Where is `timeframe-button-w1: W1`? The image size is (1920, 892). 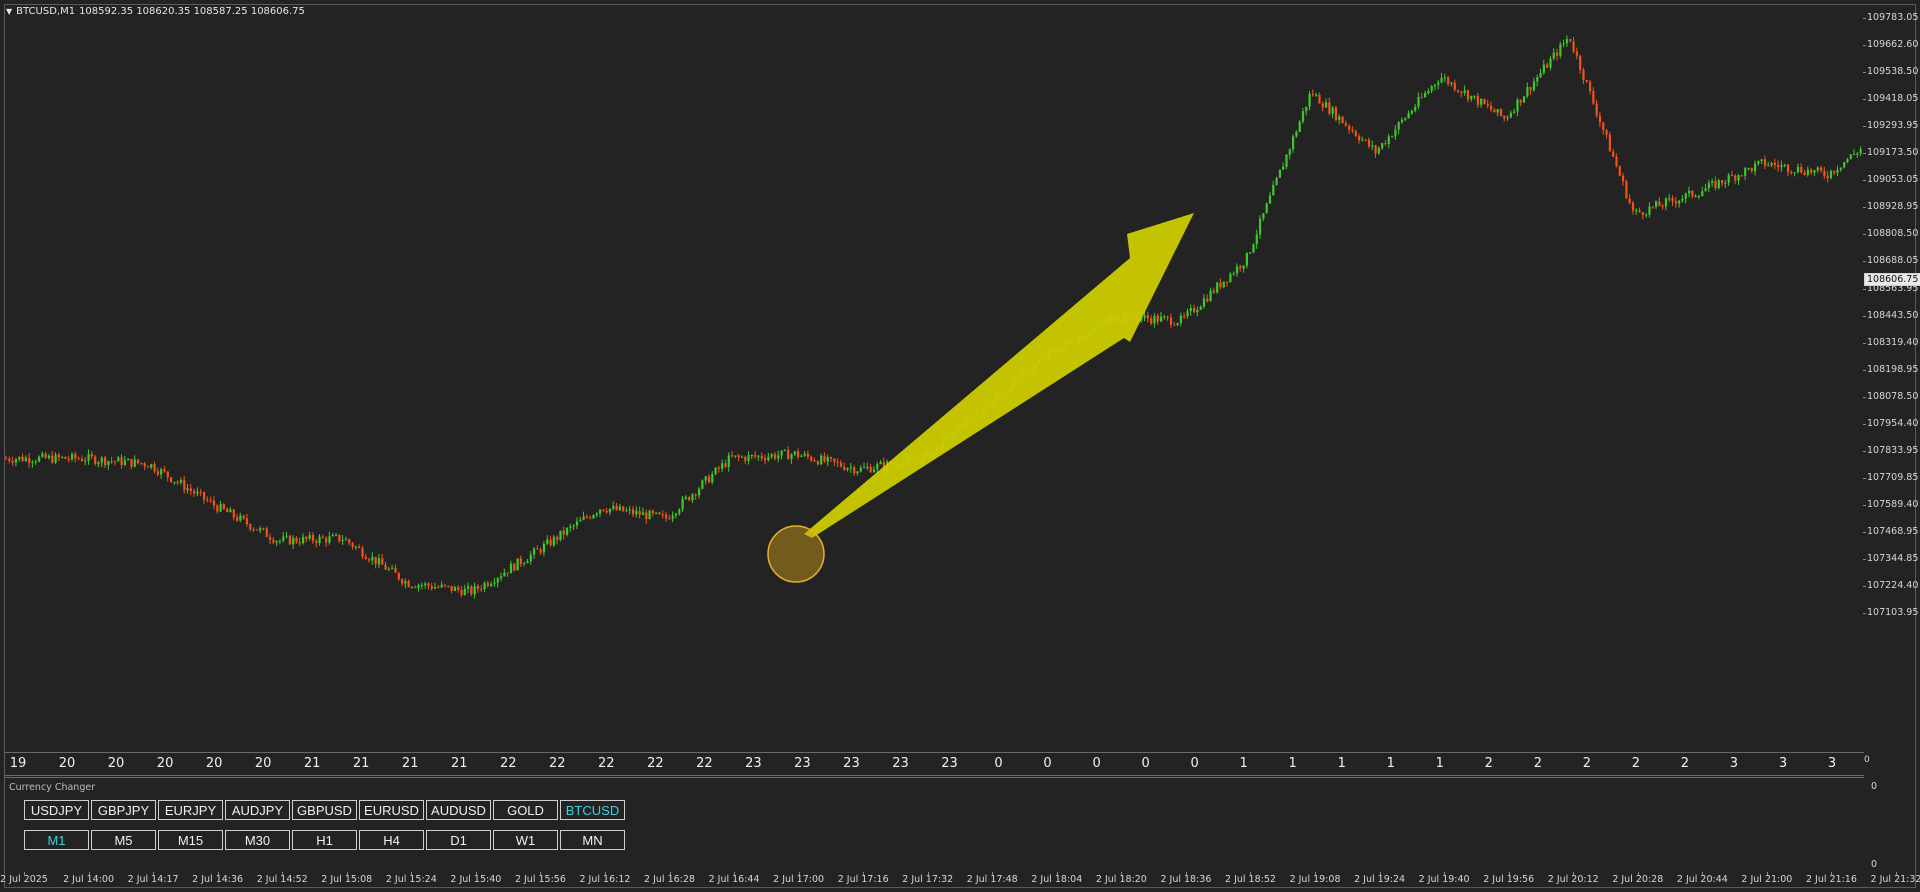
timeframe-button-w1: W1 is located at coordinates (525, 840).